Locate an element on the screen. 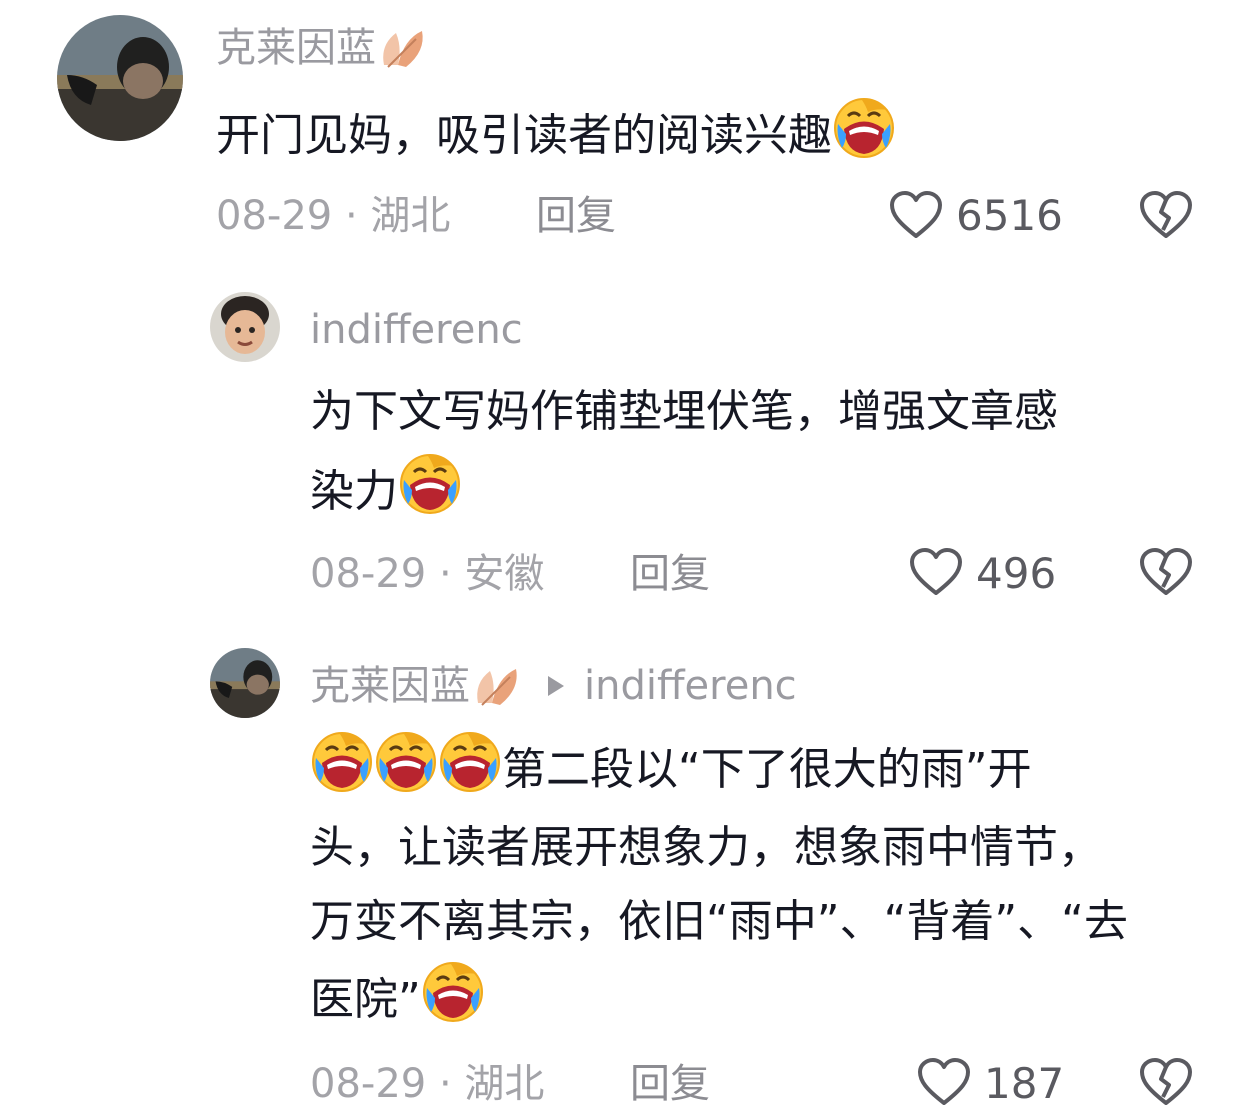 The width and height of the screenshot is (1260, 1120). comment-author: 克莱因蓝 indifferenc is located at coordinates (553, 686).